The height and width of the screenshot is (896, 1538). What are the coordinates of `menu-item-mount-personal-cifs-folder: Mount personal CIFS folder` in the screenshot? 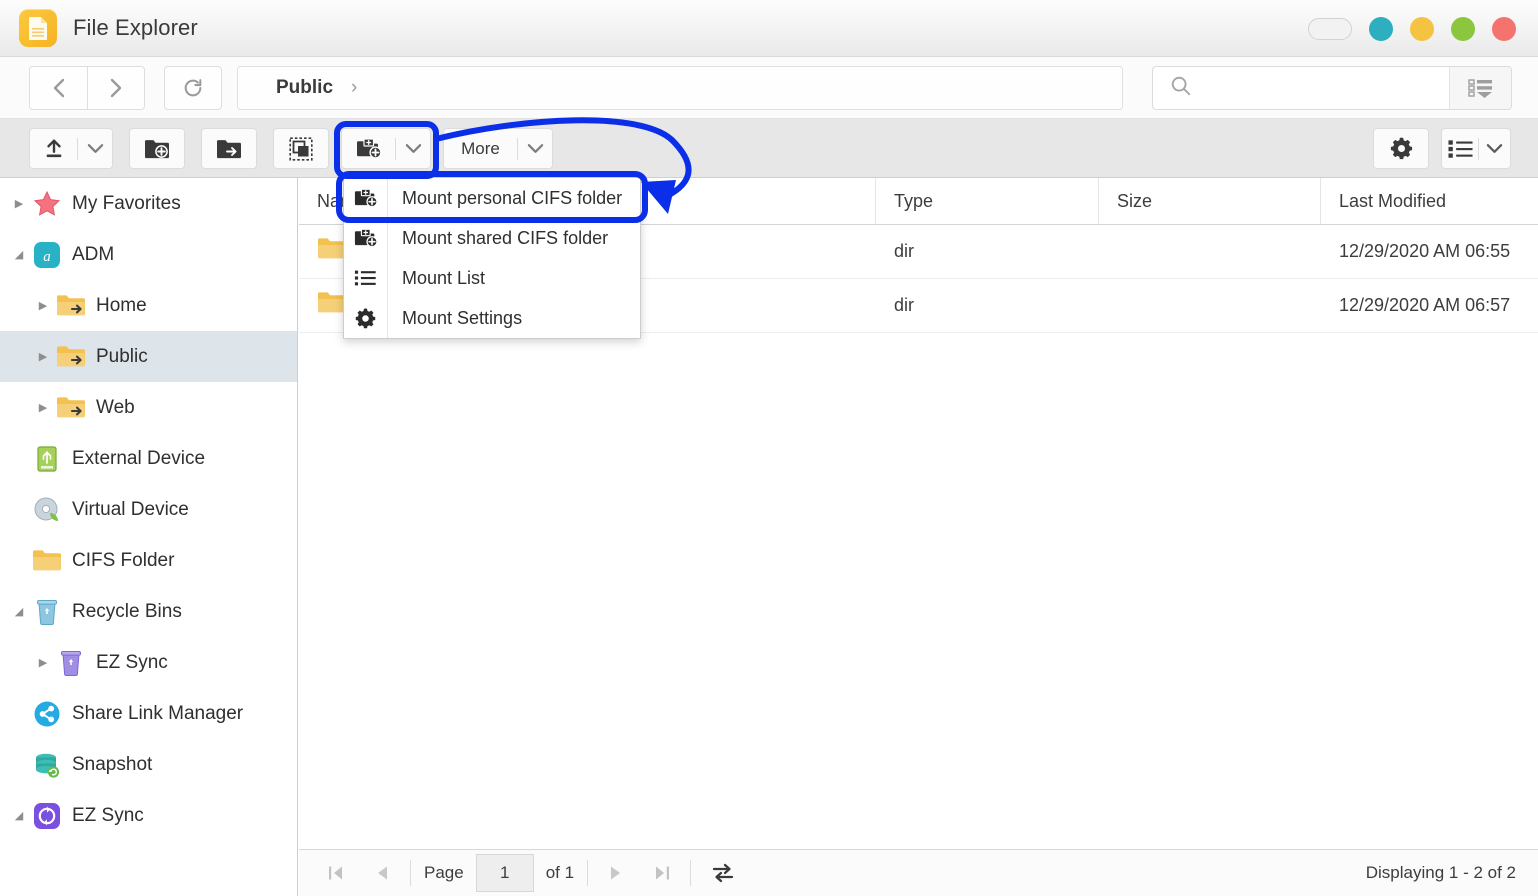 It's located at (492, 198).